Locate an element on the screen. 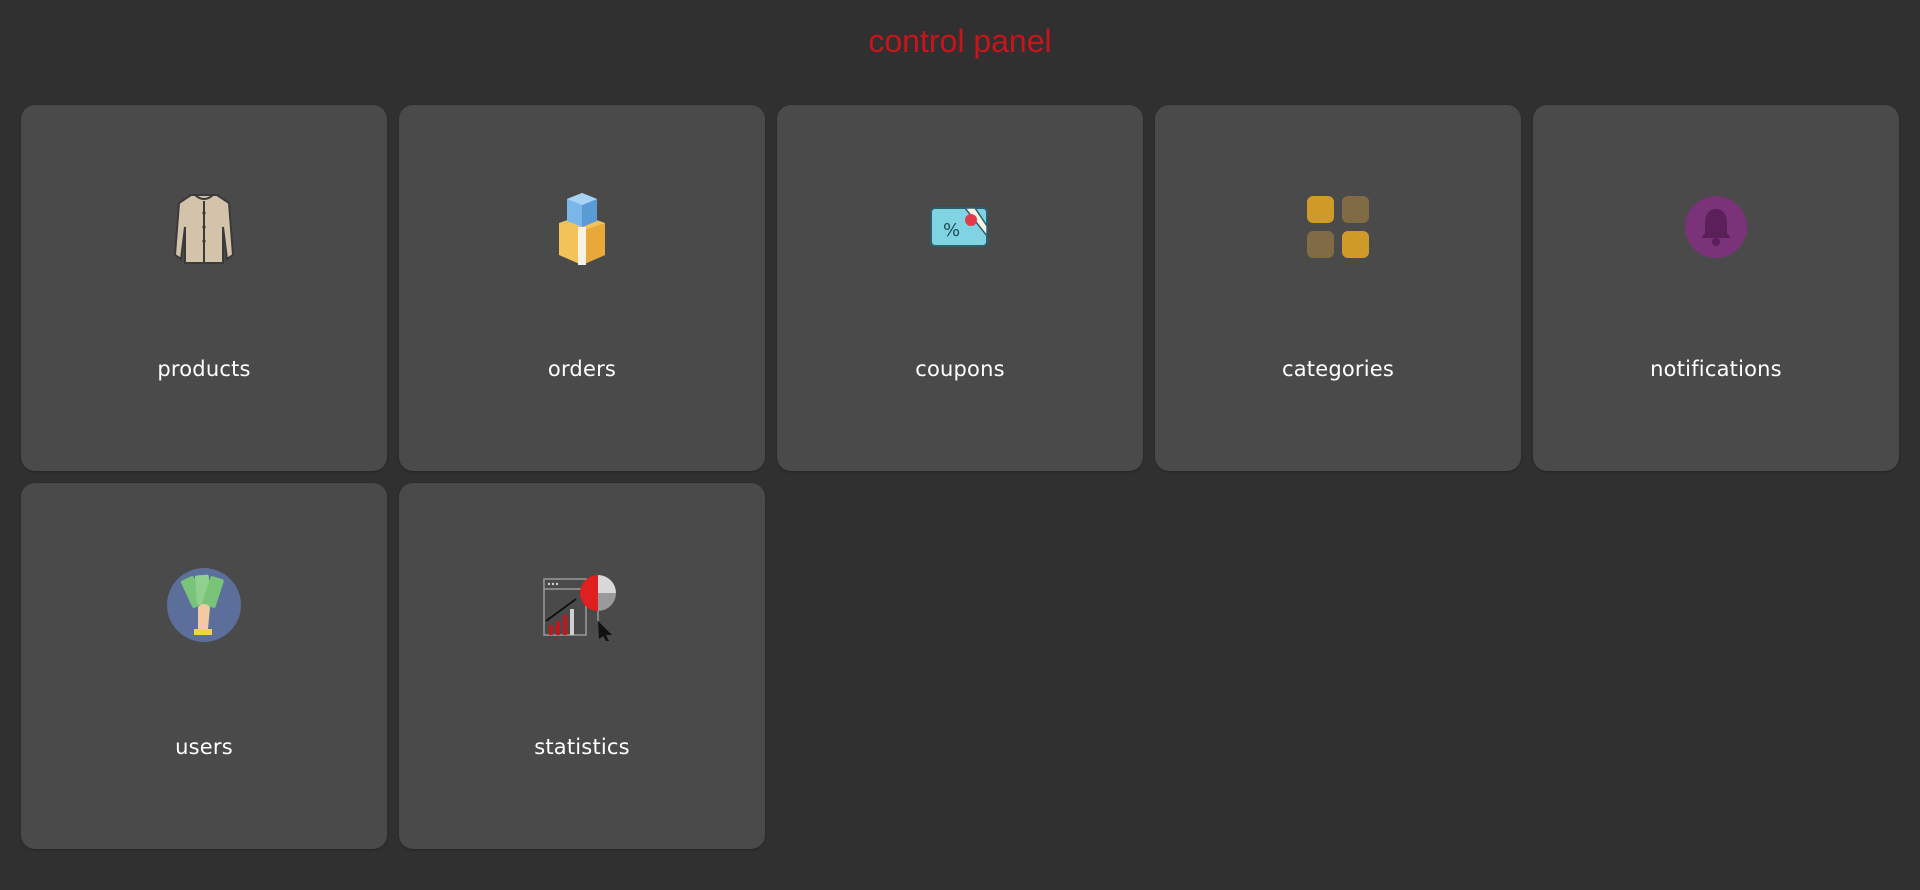  header: control panel is located at coordinates (960, 41).